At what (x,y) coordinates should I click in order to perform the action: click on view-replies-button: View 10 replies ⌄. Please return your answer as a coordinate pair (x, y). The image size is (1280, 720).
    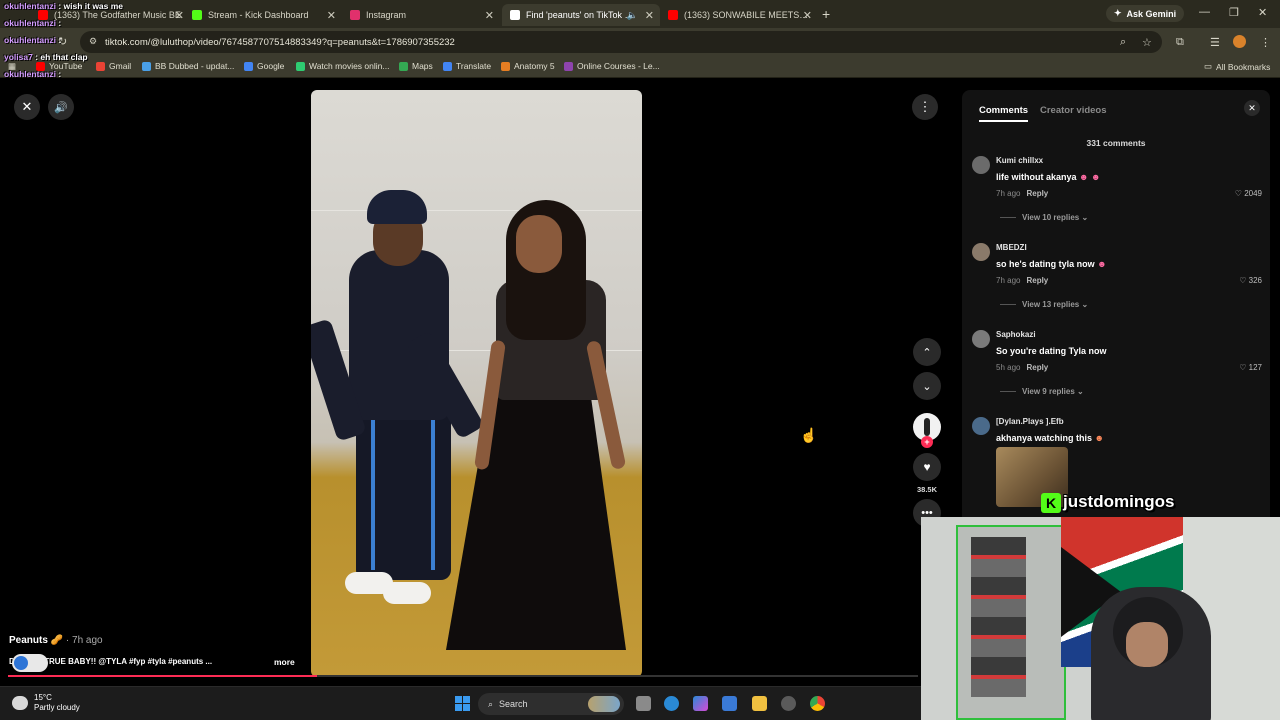
    Looking at the image, I should click on (1044, 217).